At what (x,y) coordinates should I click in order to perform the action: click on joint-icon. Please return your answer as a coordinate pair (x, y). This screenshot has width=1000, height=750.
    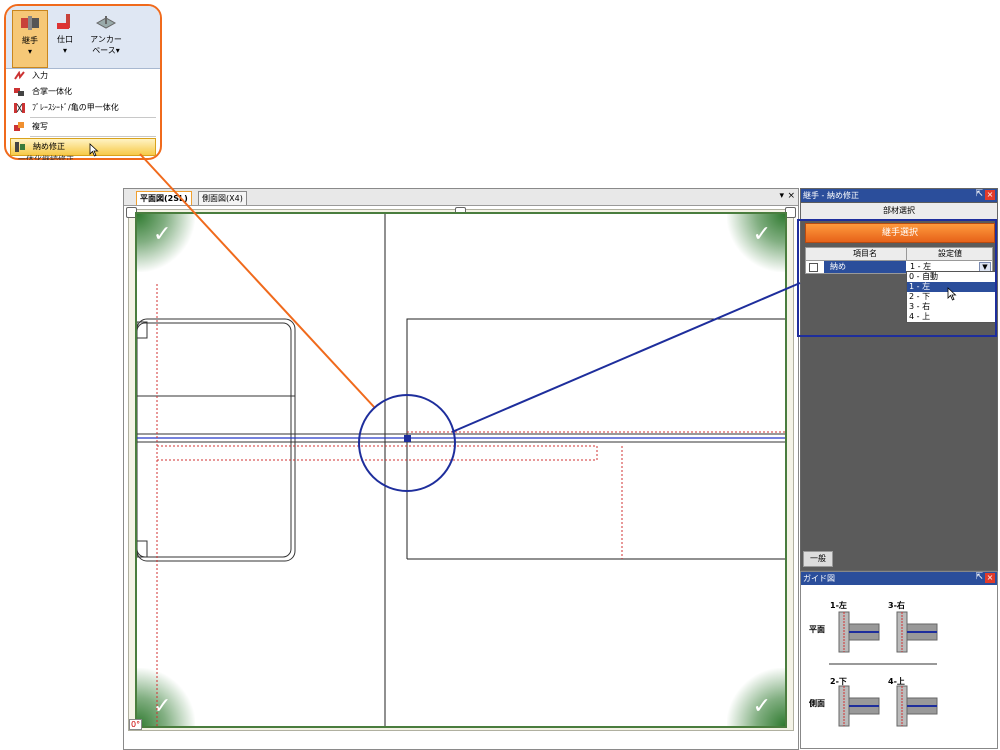
    Looking at the image, I should click on (30, 23).